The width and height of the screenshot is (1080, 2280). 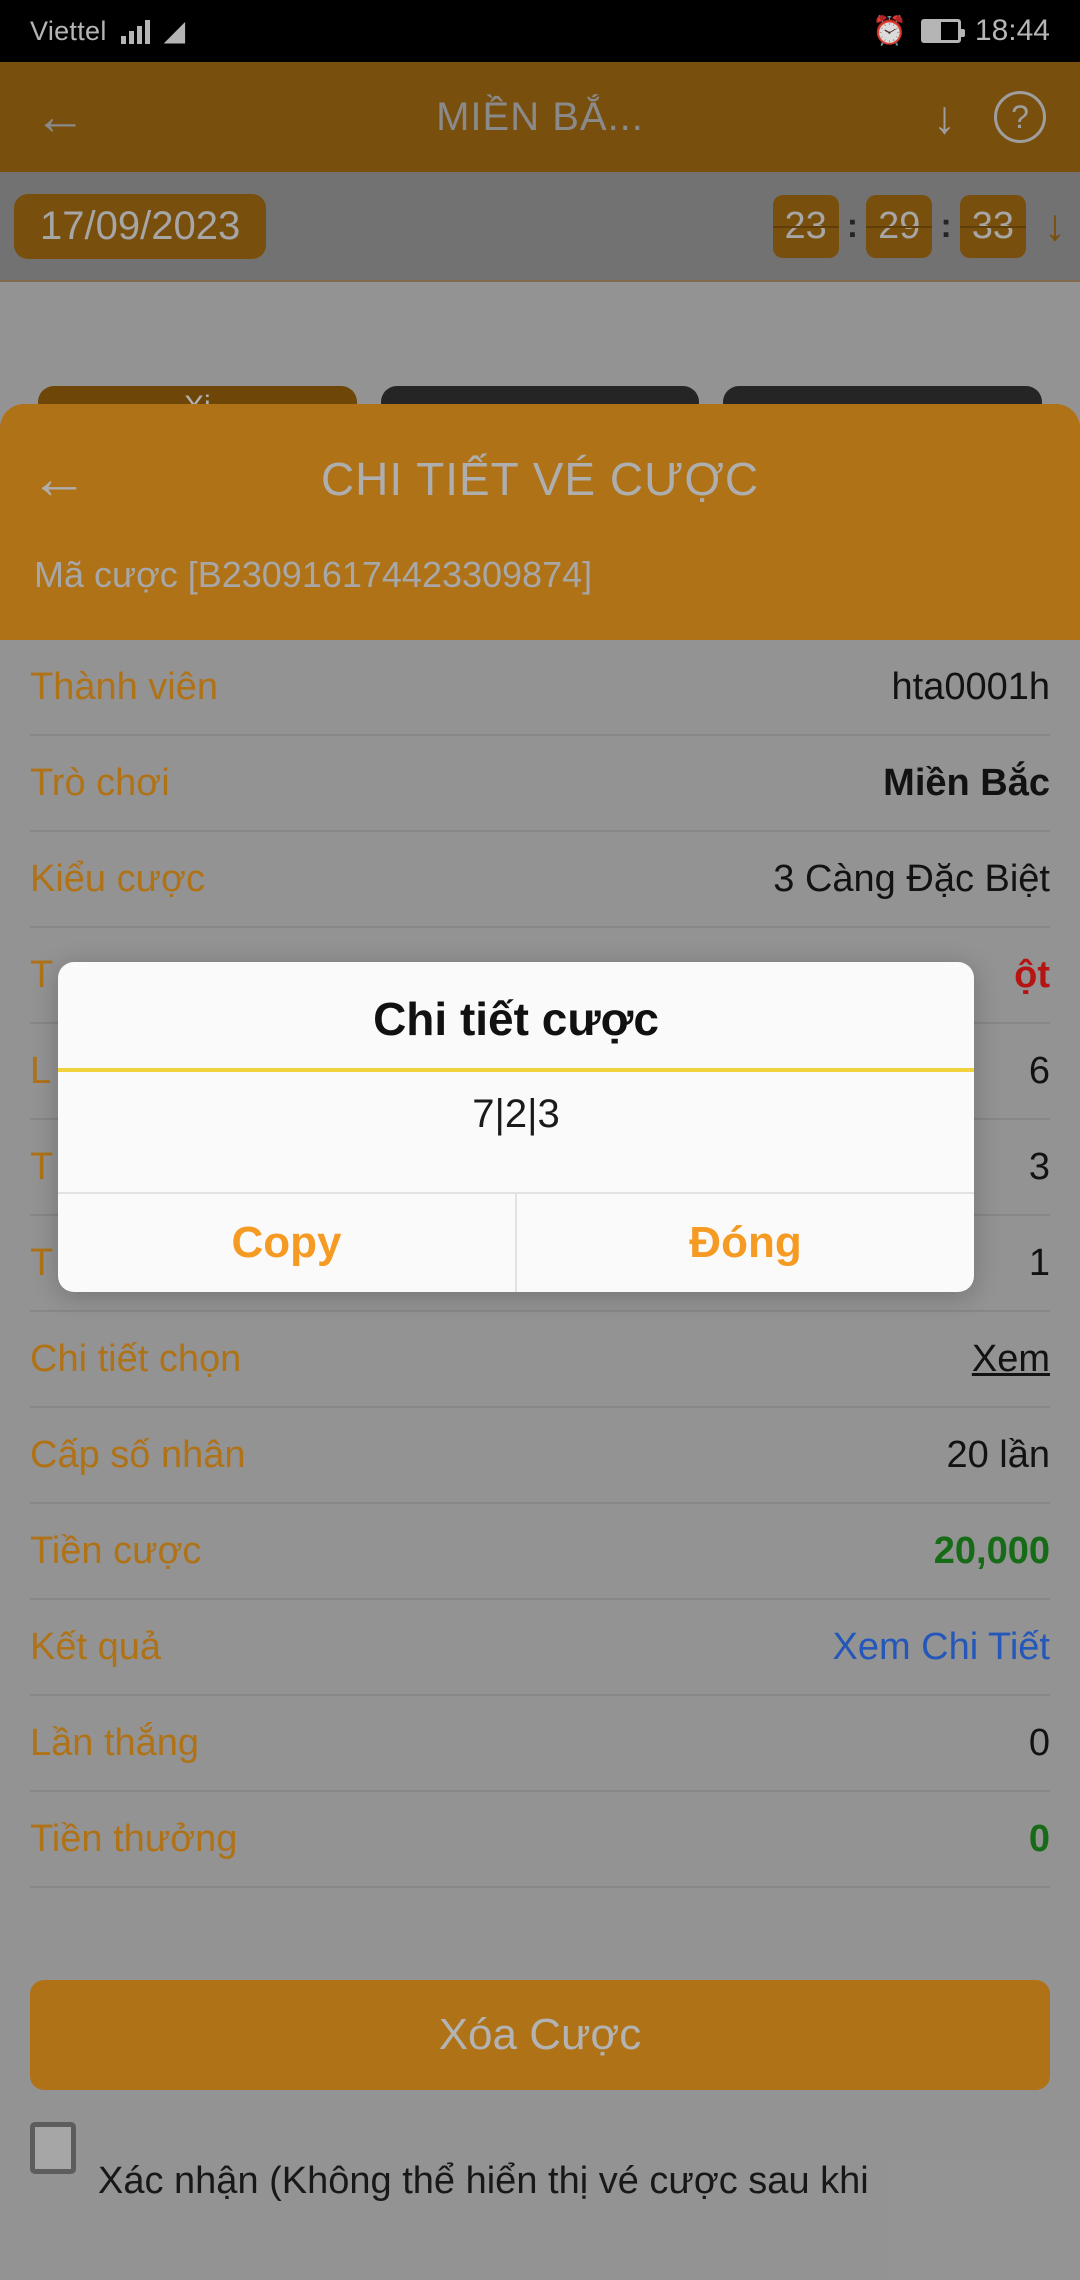 I want to click on arrow-down-icon: ↓, so click(x=944, y=117).